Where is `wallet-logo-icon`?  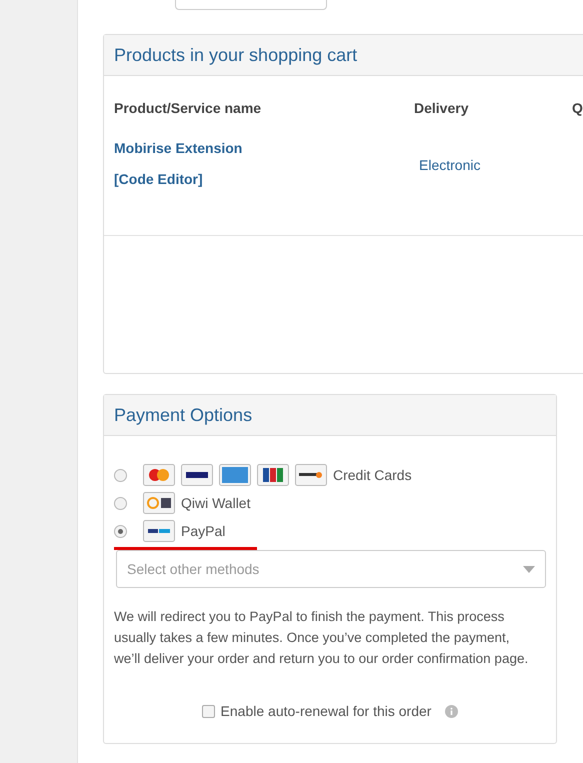
wallet-logo-icon is located at coordinates (159, 503).